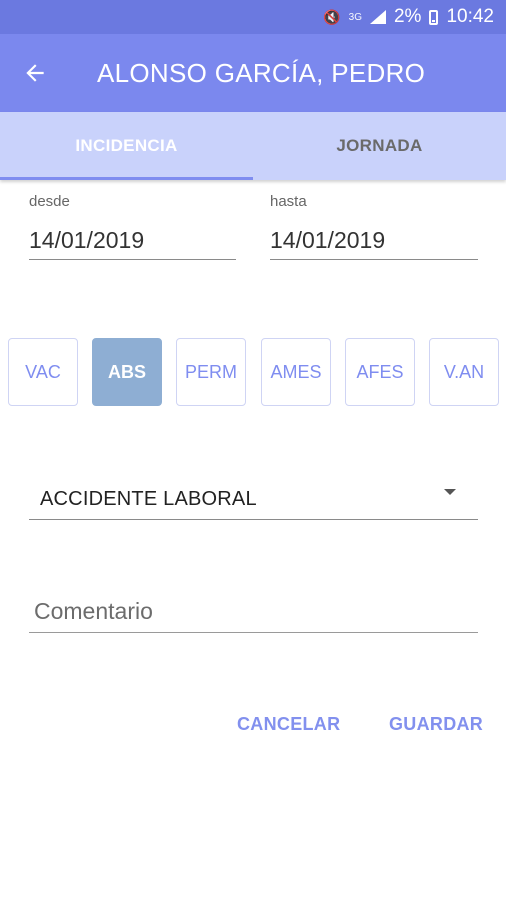  I want to click on category-abs-button: ABS, so click(127, 372).